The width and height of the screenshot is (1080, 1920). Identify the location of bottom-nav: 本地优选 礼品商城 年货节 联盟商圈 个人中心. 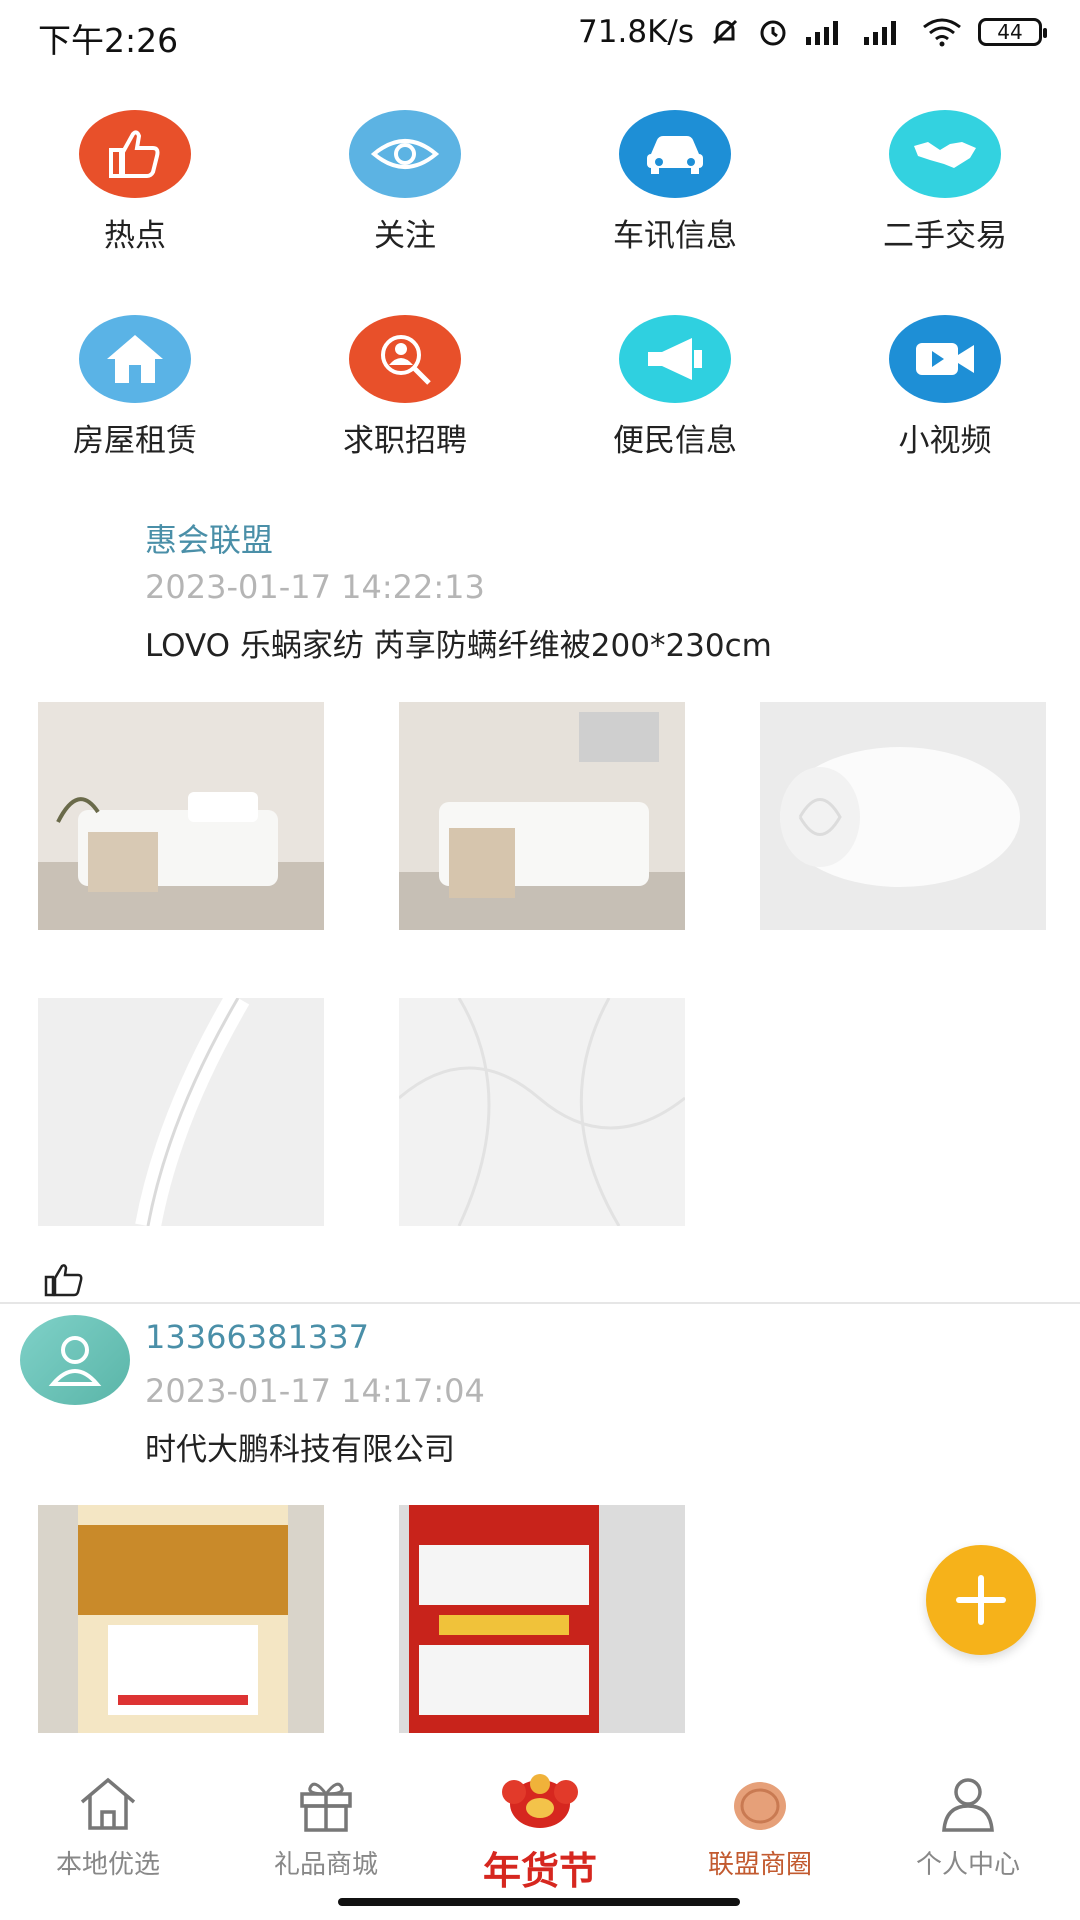
(540, 1840).